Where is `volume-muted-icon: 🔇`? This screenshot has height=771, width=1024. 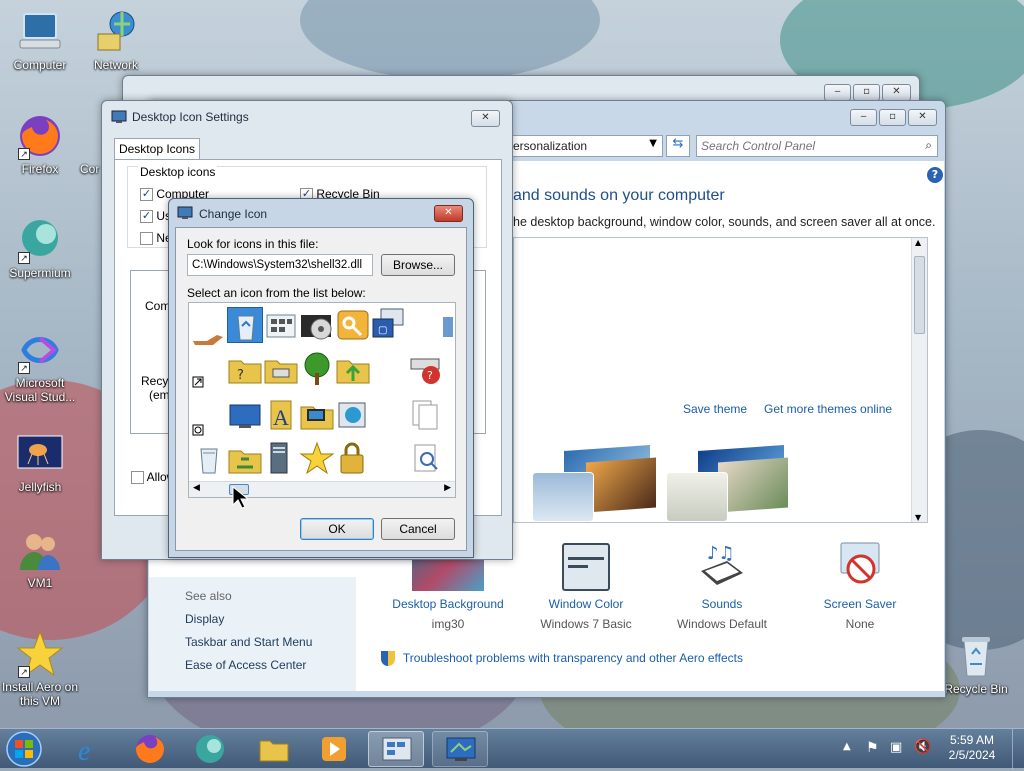
volume-muted-icon: 🔇 is located at coordinates (922, 747).